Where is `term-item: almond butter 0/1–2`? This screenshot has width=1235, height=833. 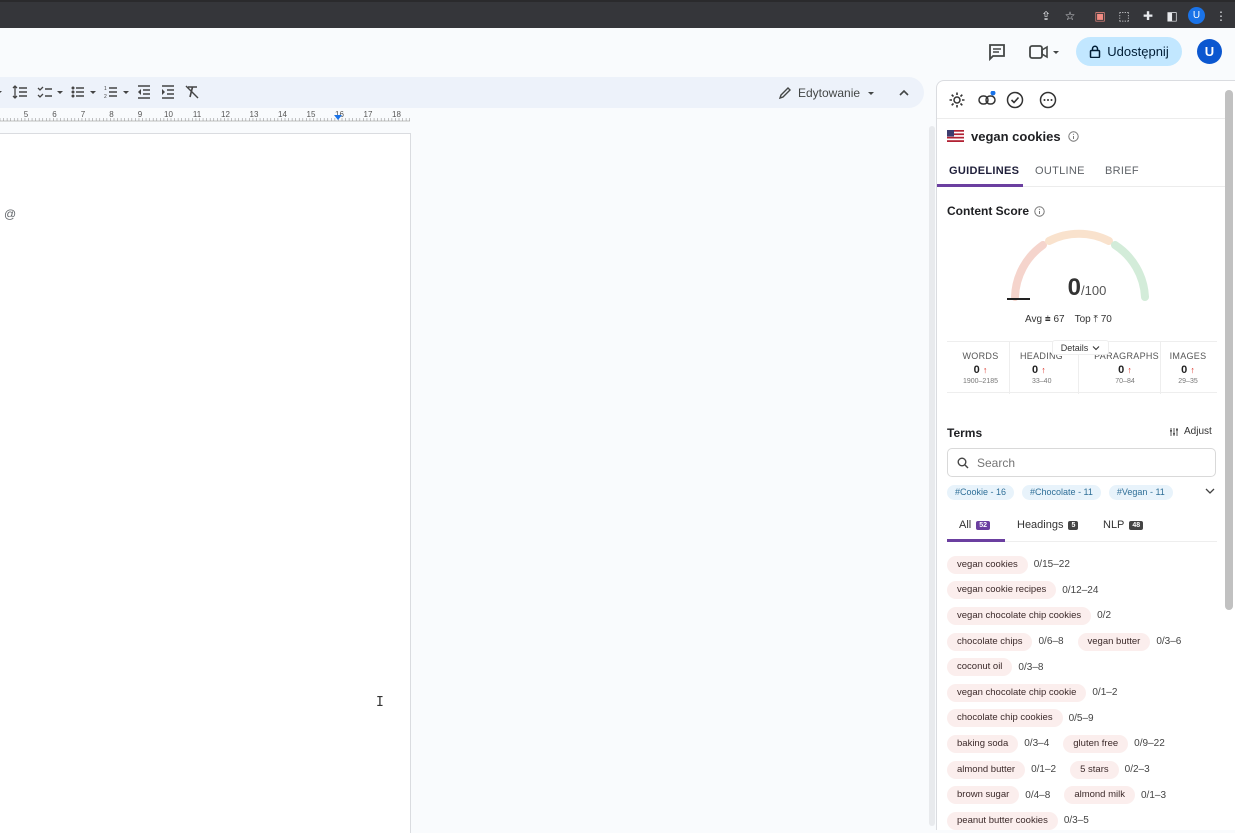 term-item: almond butter 0/1–2 is located at coordinates (1002, 769).